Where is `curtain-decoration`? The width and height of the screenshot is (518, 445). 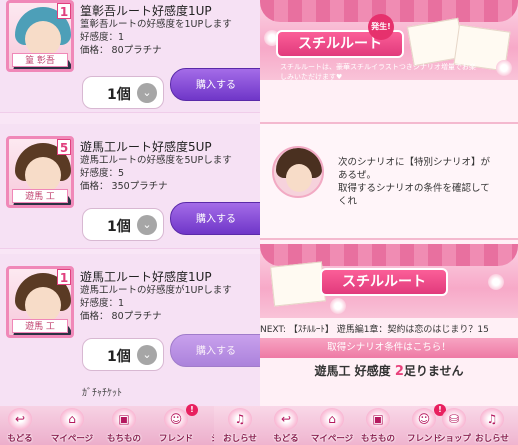
curtain-decoration is located at coordinates (389, 255).